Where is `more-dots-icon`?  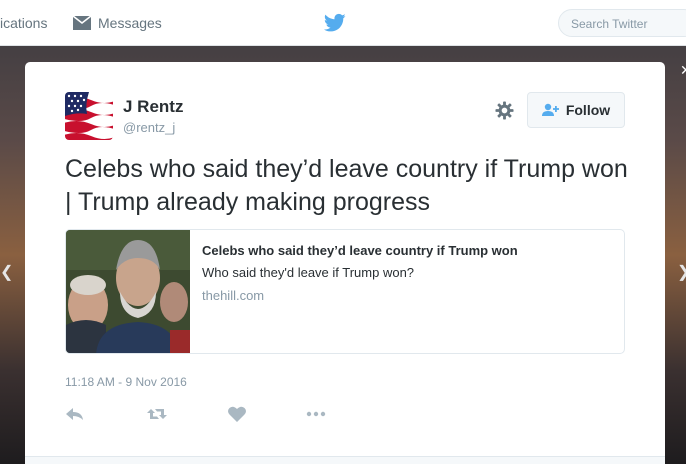
more-dots-icon is located at coordinates (316, 414).